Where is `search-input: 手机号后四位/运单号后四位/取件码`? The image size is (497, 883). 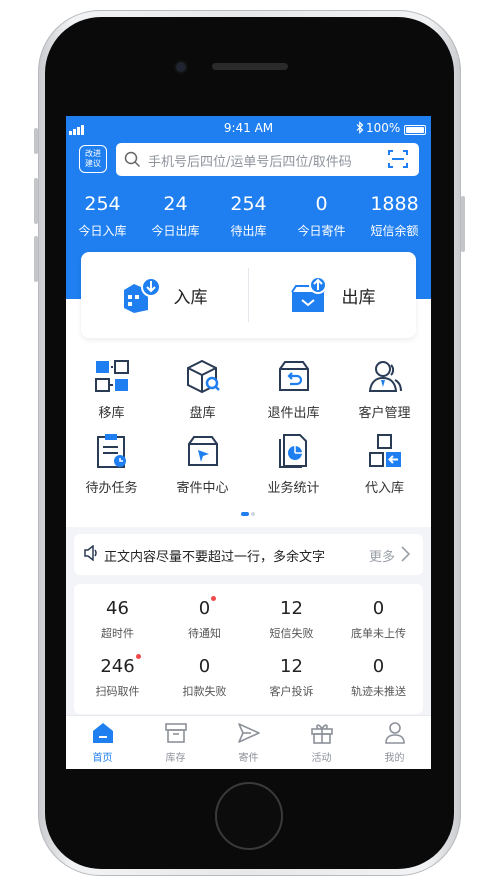 search-input: 手机号后四位/运单号后四位/取件码 is located at coordinates (267, 159).